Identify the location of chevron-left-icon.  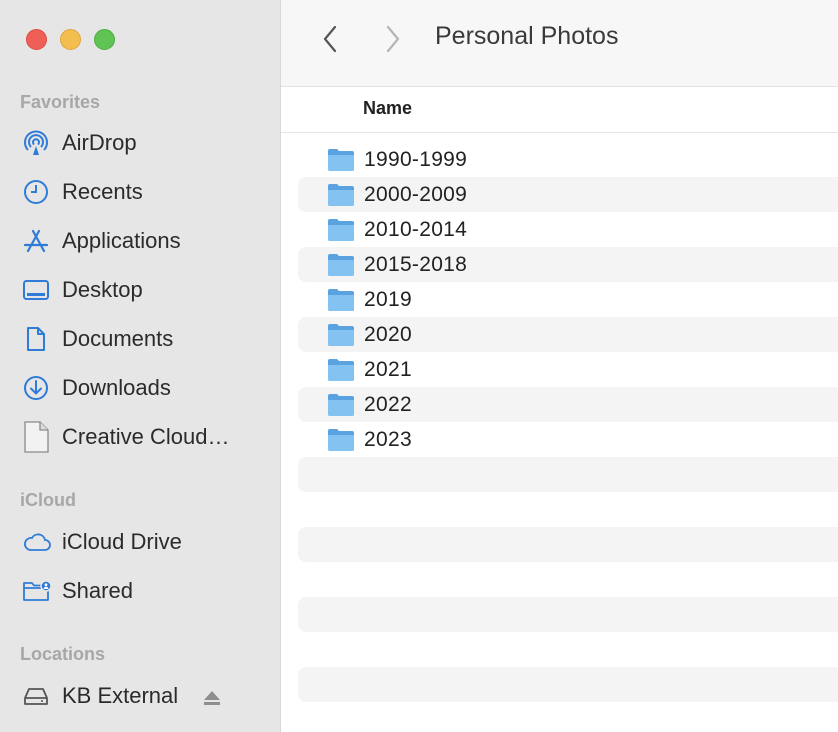
(330, 39).